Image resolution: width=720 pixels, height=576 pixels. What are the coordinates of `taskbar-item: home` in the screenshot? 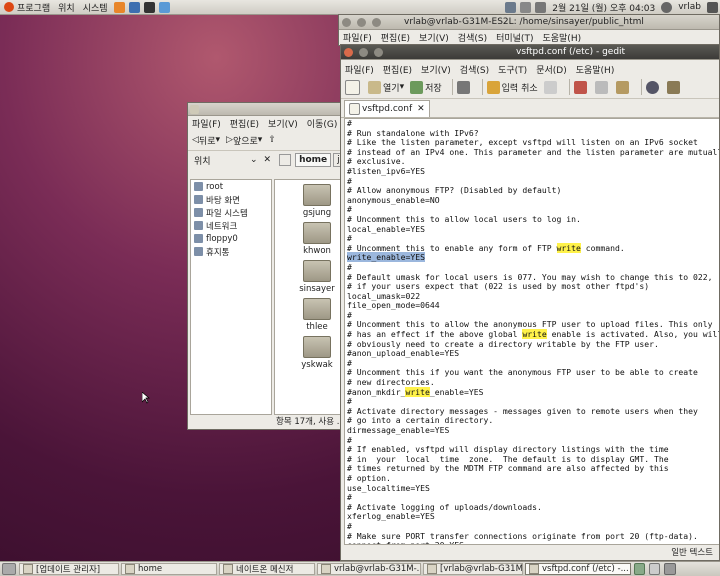 It's located at (169, 569).